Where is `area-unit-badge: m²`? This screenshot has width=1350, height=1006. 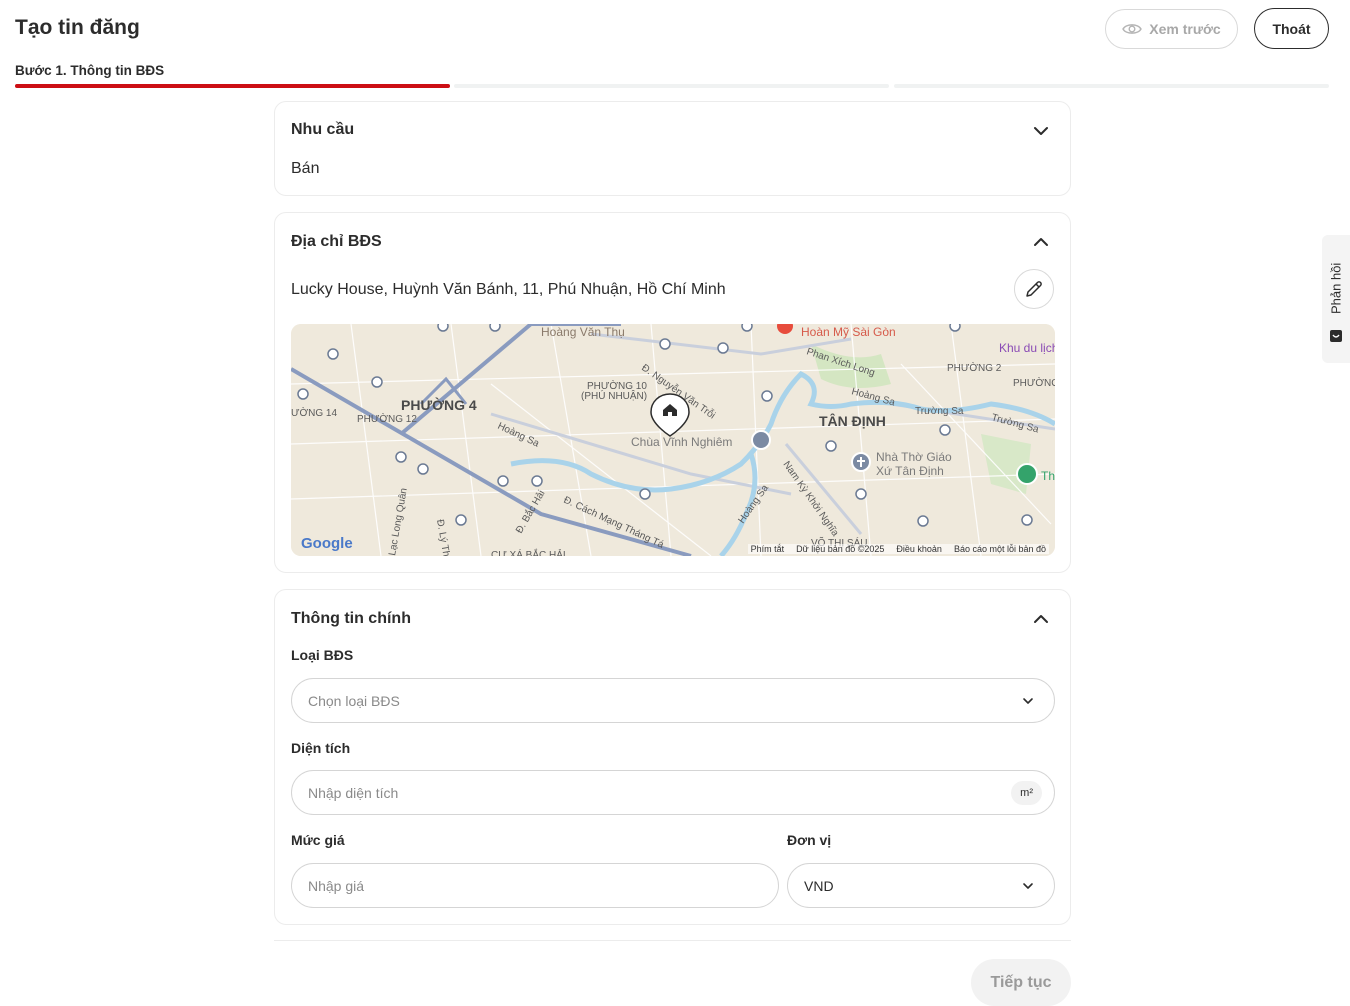 area-unit-badge: m² is located at coordinates (1026, 793).